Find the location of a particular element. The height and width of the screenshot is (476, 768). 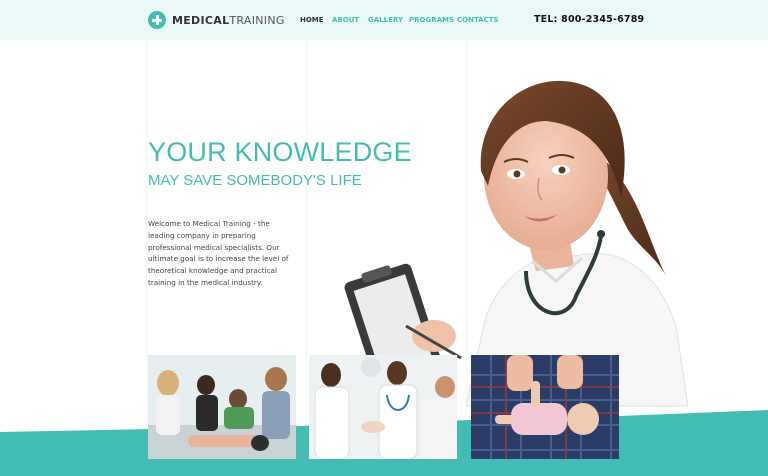

doctor-patient-photo is located at coordinates (383, 407).